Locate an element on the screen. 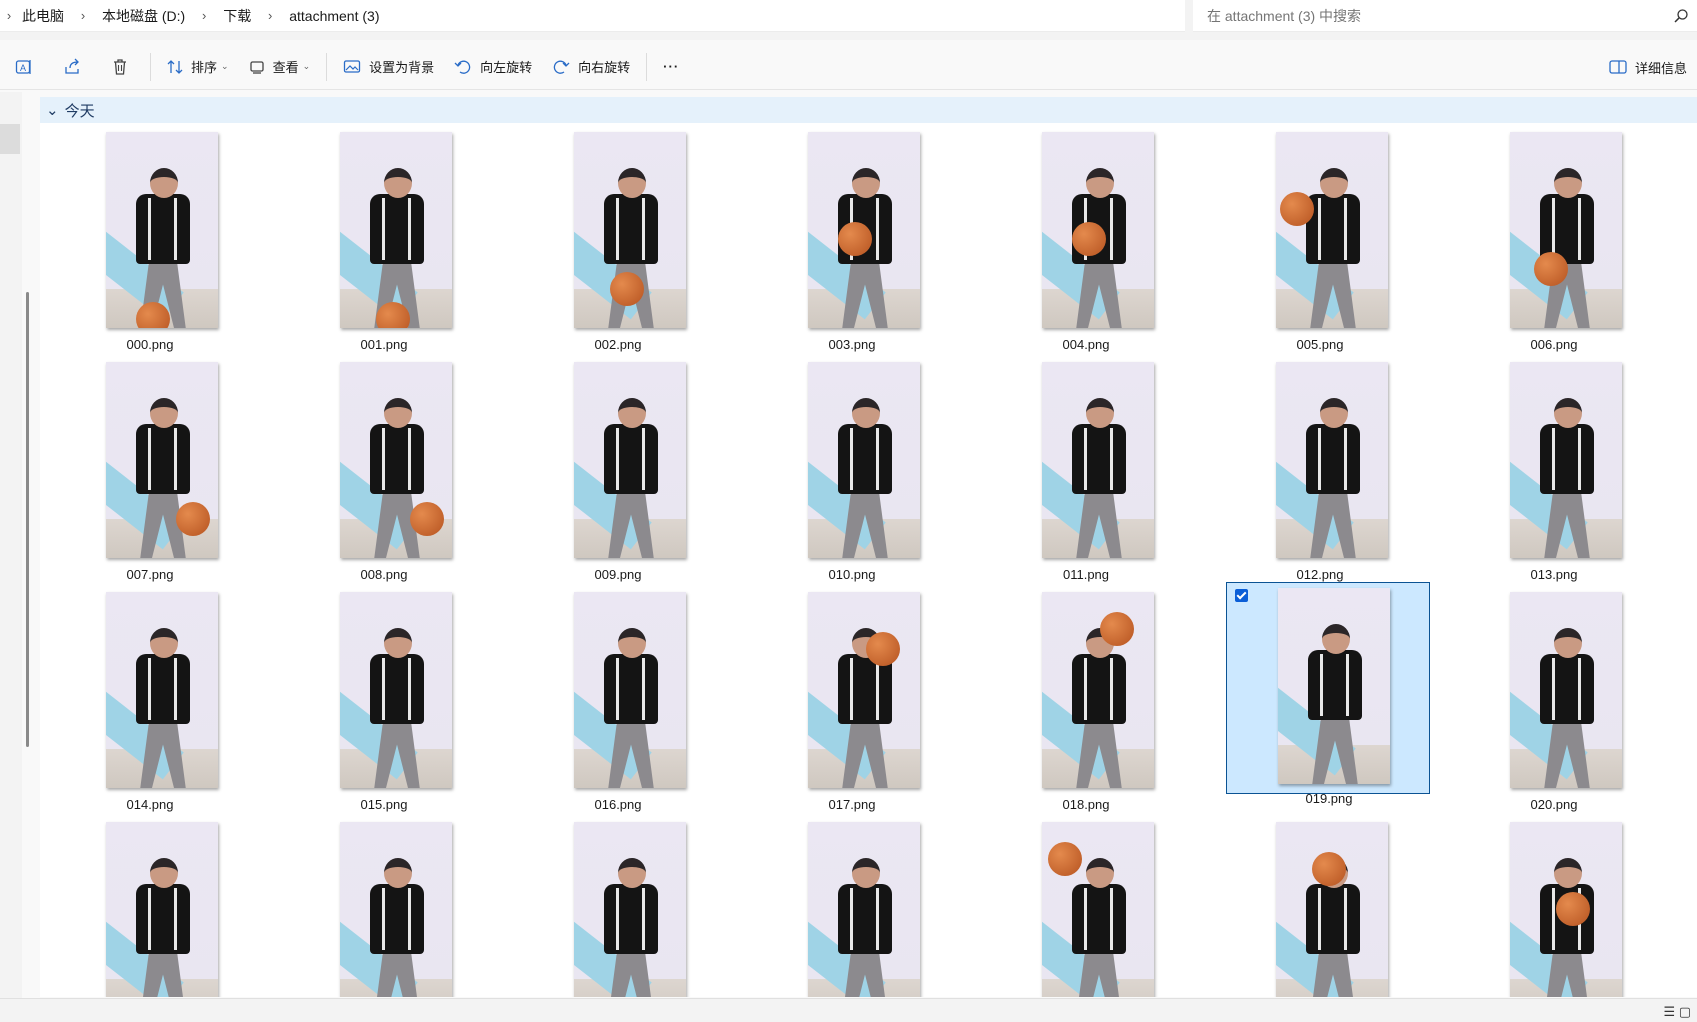 This screenshot has width=1697, height=1022. group-header-today: ⌄ 今天 is located at coordinates (868, 110).